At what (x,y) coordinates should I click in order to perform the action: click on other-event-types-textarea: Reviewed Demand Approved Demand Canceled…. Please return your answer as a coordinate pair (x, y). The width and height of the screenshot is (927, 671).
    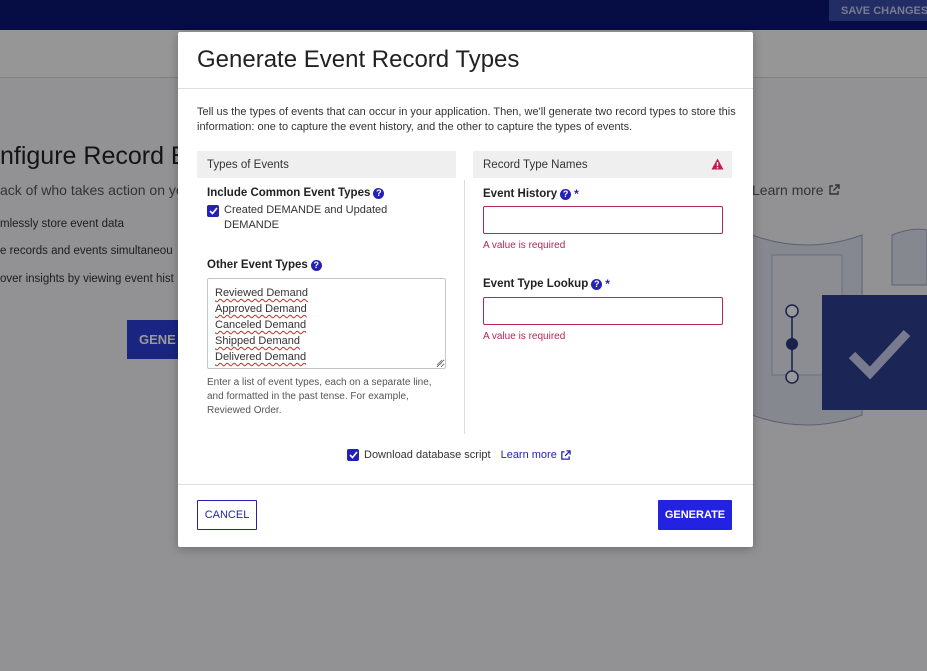
    Looking at the image, I should click on (326, 323).